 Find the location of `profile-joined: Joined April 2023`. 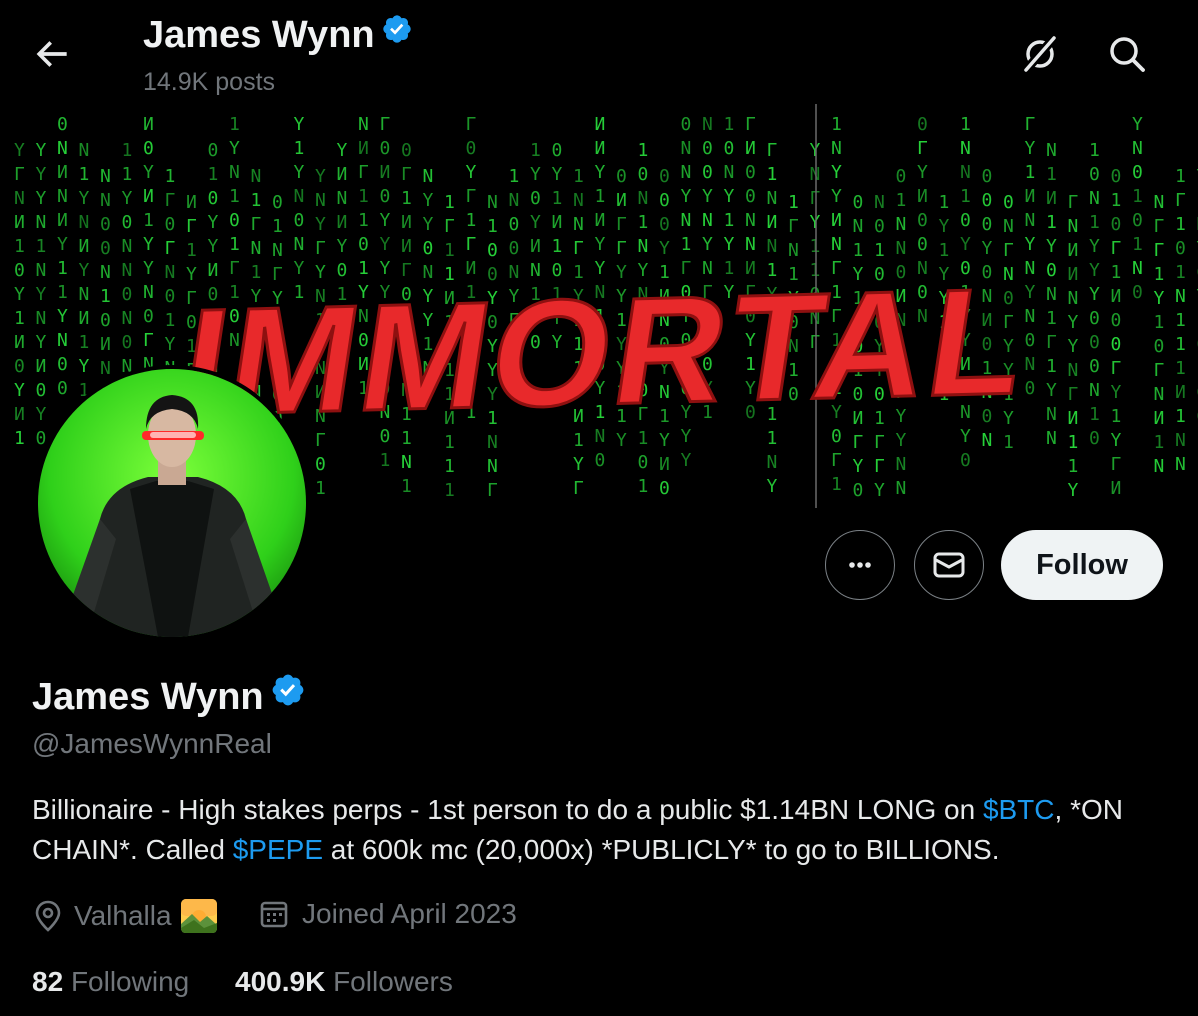

profile-joined: Joined April 2023 is located at coordinates (387, 914).